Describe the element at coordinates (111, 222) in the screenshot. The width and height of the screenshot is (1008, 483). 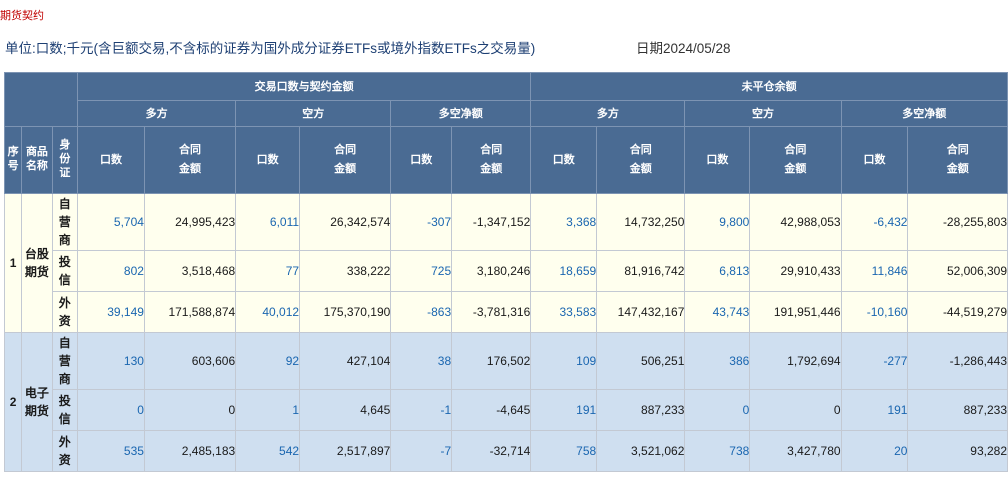
I see `lots-cell: 5,704` at that location.